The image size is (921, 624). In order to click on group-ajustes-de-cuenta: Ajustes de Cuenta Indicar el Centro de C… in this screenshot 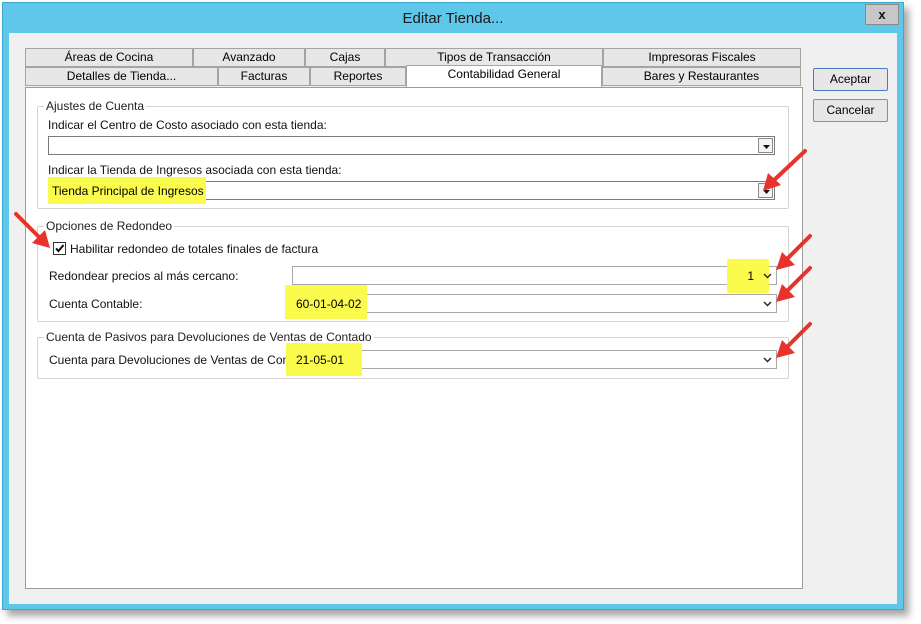, I will do `click(413, 154)`.